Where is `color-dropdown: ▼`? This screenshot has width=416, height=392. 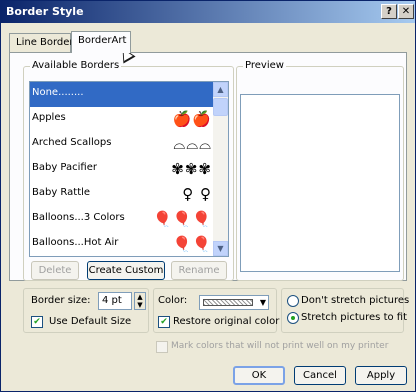 color-dropdown: ▼ is located at coordinates (234, 302).